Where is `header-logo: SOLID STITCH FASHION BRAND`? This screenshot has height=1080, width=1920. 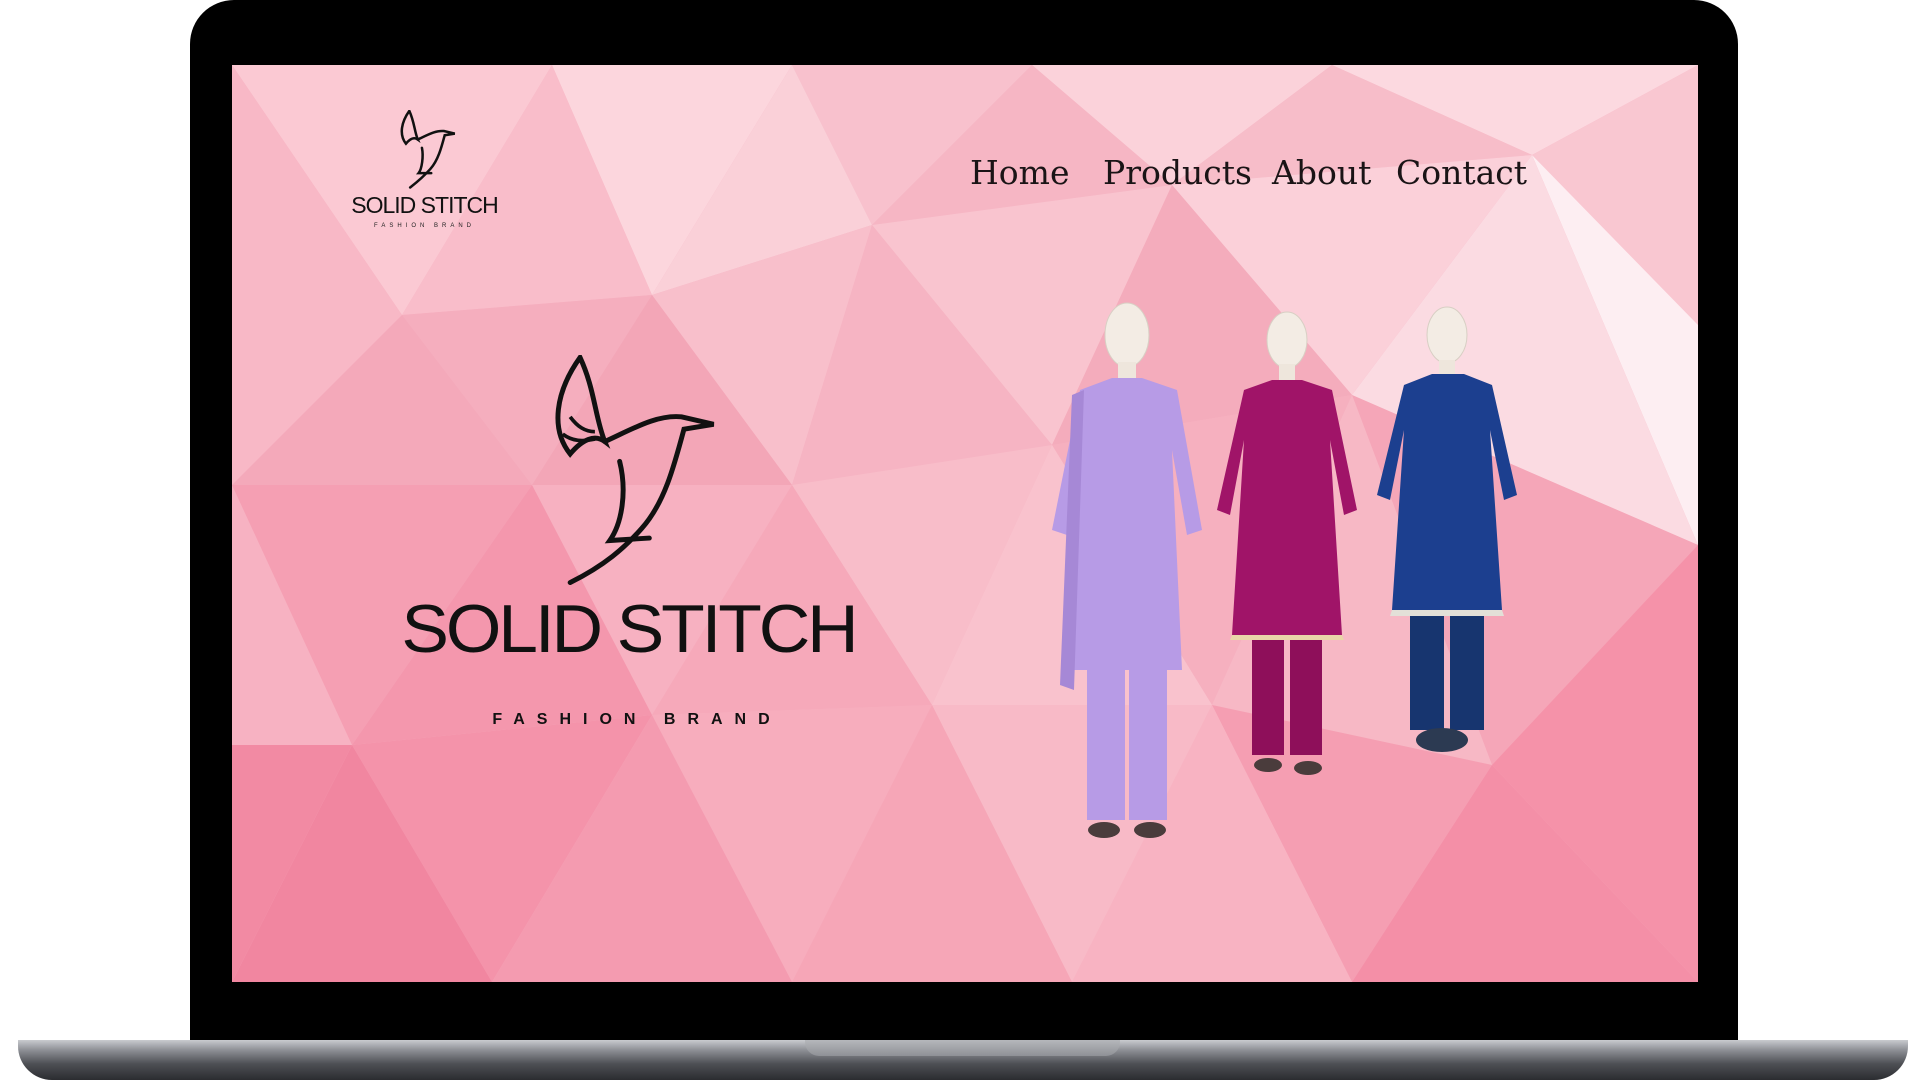 header-logo: SOLID STITCH FASHION BRAND is located at coordinates (432, 170).